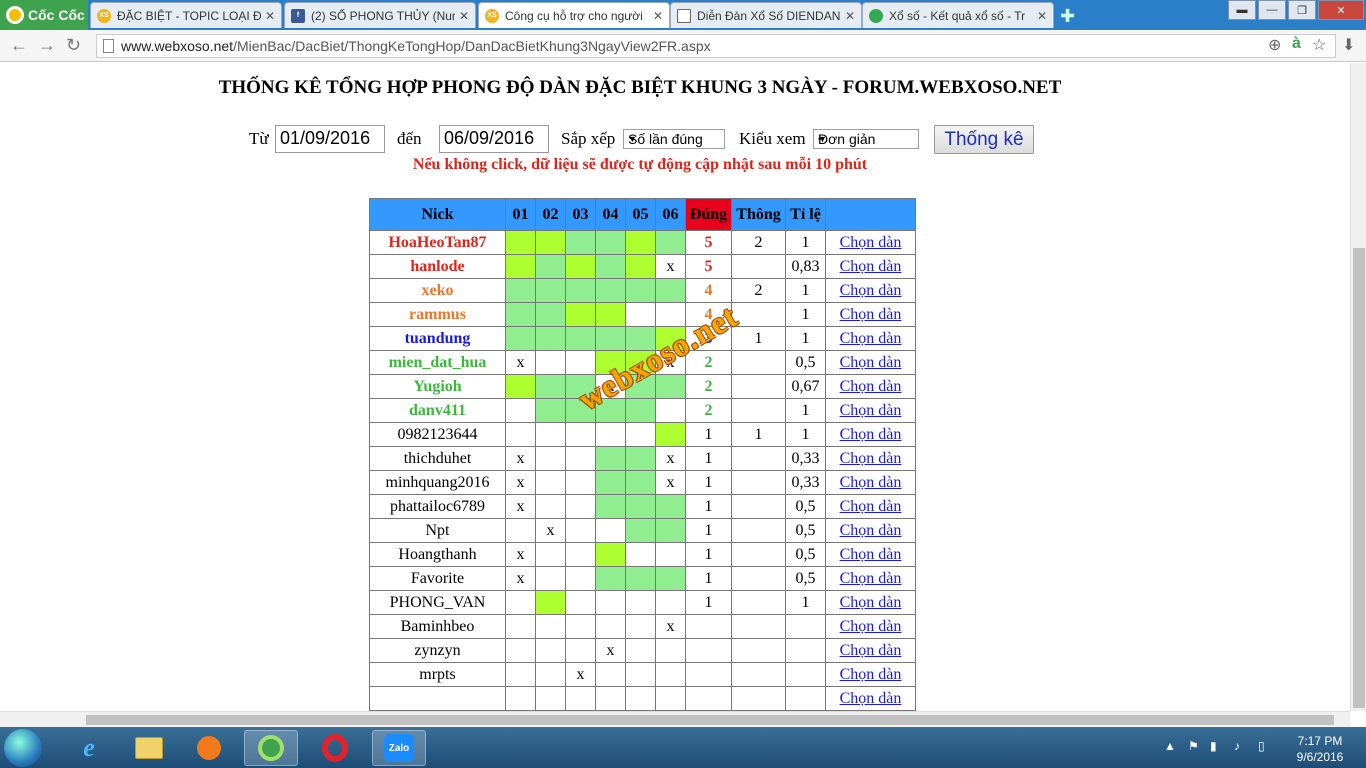 This screenshot has width=1366, height=768. I want to click on dung-cell: 5, so click(708, 266).